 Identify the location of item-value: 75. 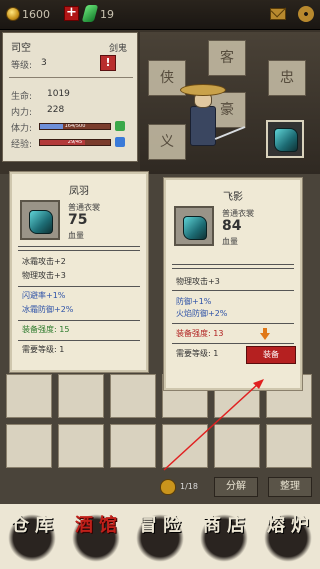
(78, 220).